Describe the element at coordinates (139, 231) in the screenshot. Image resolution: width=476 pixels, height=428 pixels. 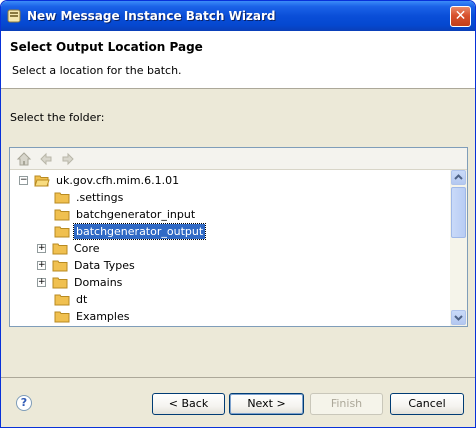
I see `tree-node-label-selected: batchgenerator_output` at that location.